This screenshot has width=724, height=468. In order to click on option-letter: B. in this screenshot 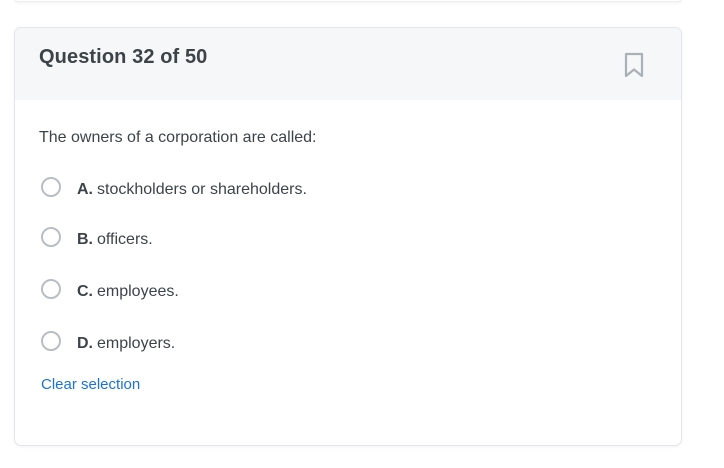, I will do `click(85, 239)`.